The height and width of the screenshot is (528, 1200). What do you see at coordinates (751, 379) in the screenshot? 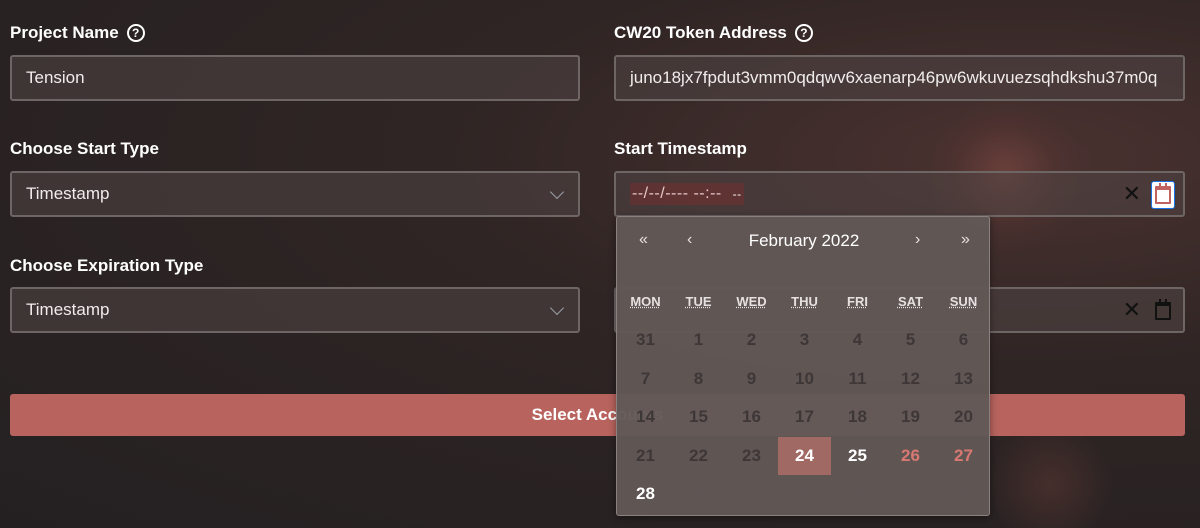
I see `calendar-day: 9` at bounding box center [751, 379].